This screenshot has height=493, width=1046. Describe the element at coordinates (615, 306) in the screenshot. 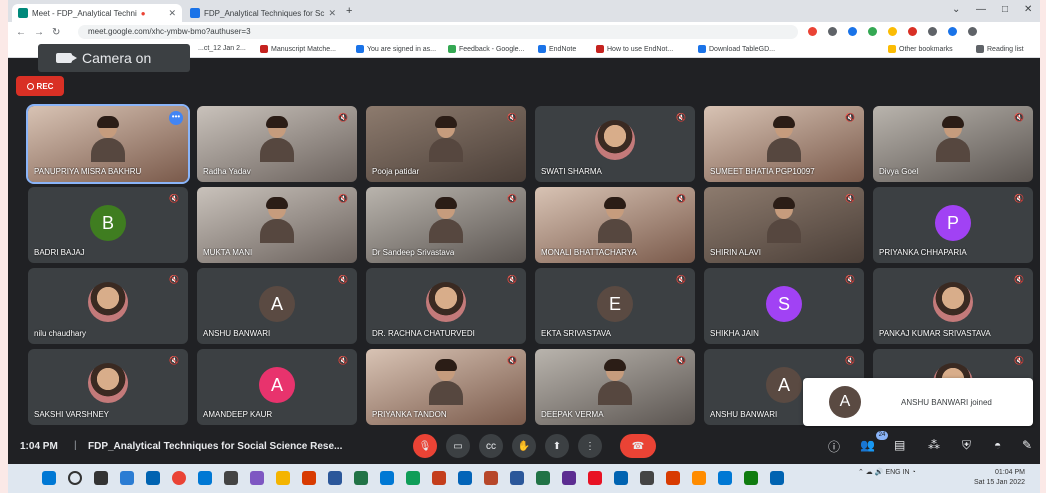

I see `participant-tile: E 🔇 EKTA SRIVASTAVA` at that location.